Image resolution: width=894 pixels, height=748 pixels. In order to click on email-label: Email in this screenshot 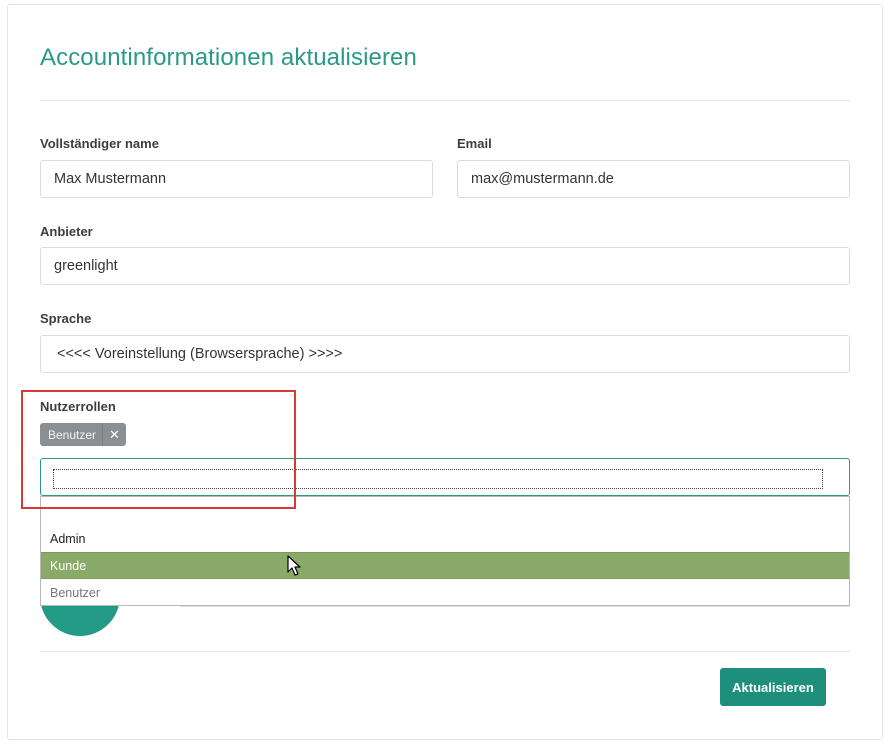, I will do `click(474, 143)`.